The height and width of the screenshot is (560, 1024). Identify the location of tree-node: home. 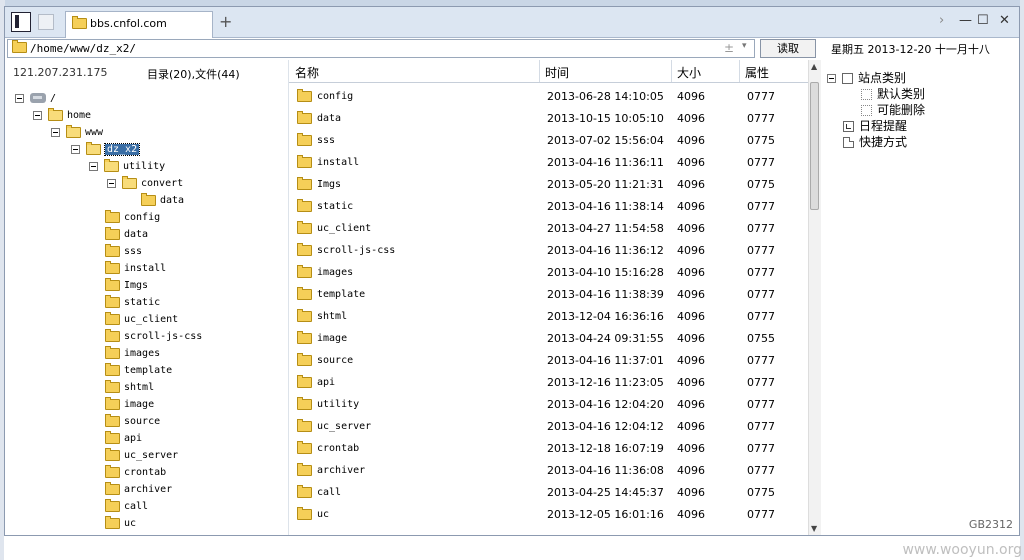
(62, 115).